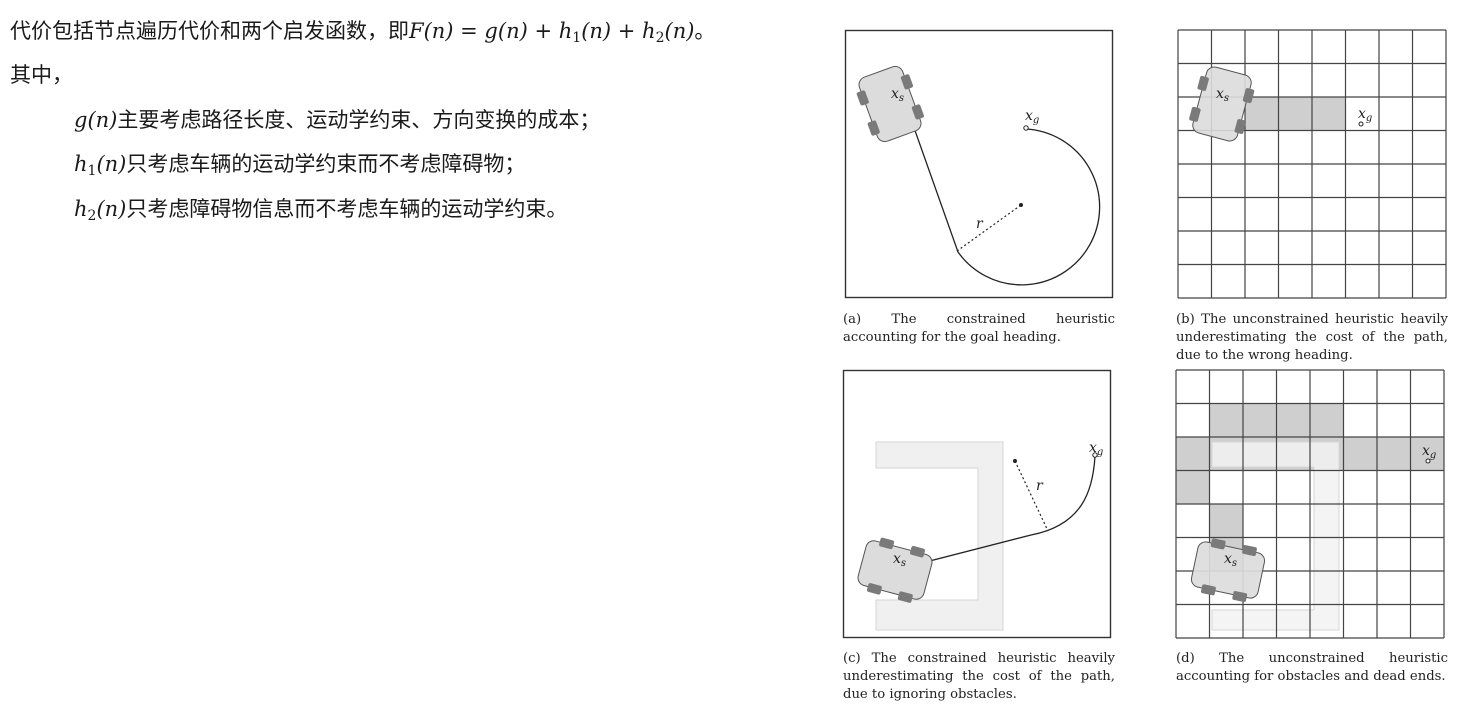  What do you see at coordinates (660, 38) in the screenshot?
I see `formula-sub-2: 2` at bounding box center [660, 38].